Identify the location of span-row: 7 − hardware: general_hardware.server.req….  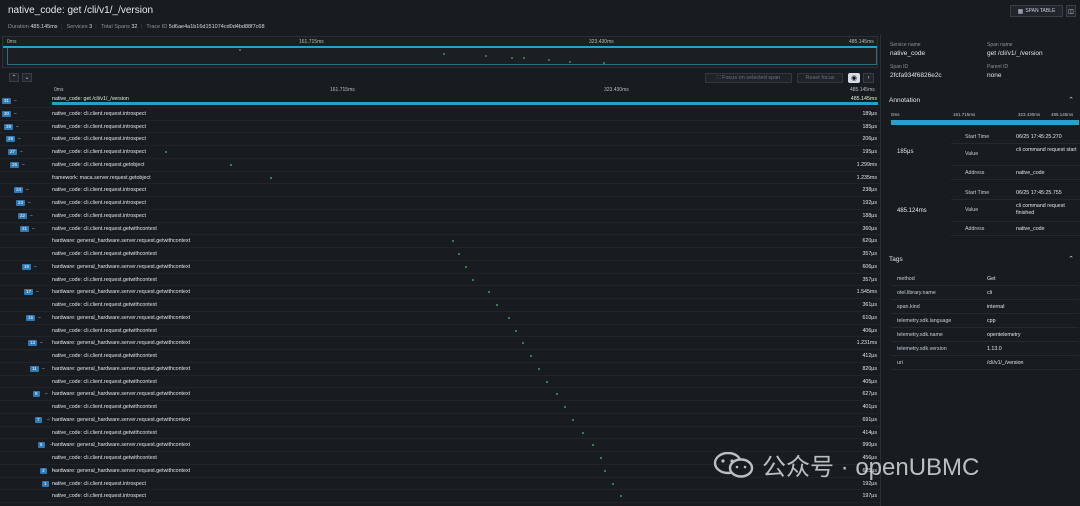
(440, 420).